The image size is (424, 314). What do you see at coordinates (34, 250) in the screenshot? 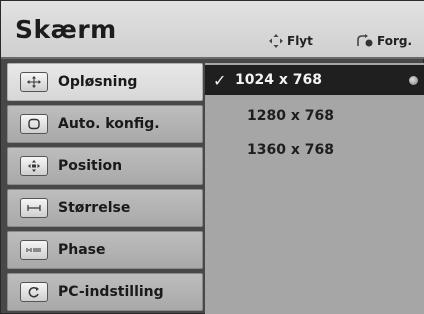
I see `phase-icon` at bounding box center [34, 250].